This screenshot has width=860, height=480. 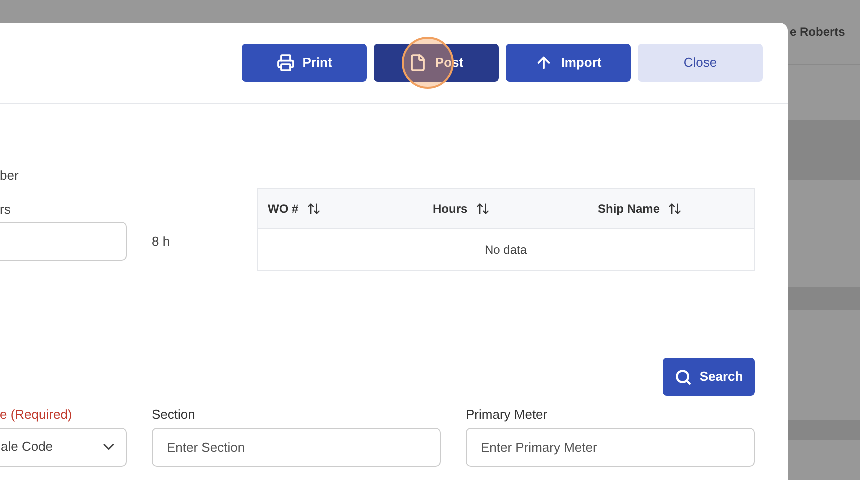 I want to click on column-header: Ship Name, so click(x=670, y=209).